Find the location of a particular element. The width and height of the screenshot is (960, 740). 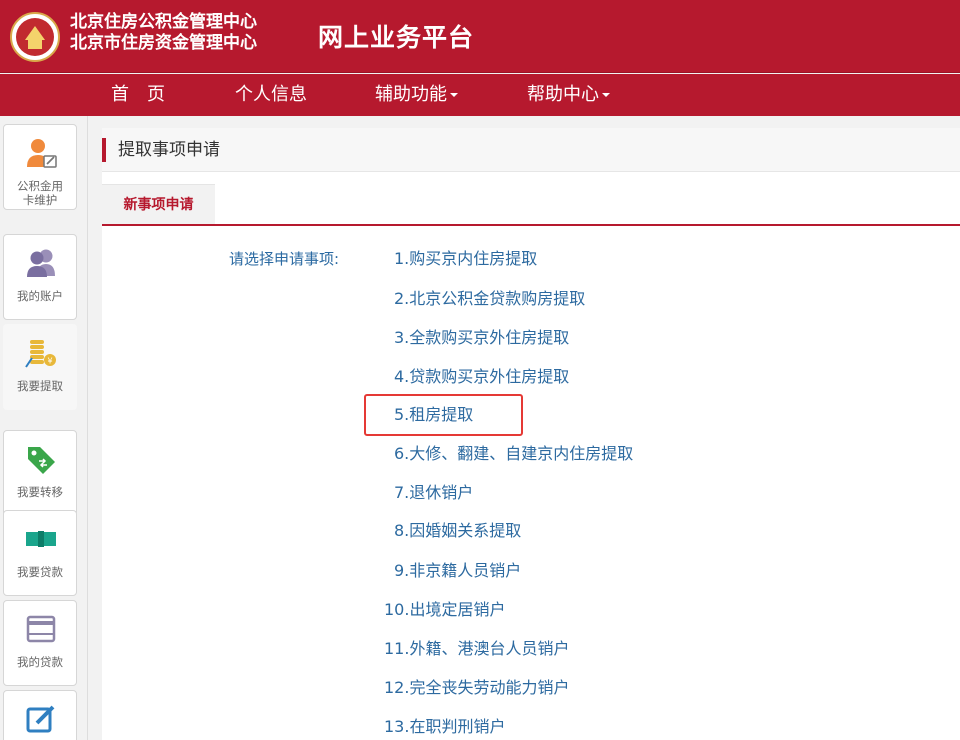

sidebar-item-label: 我要提取 is located at coordinates (40, 386).